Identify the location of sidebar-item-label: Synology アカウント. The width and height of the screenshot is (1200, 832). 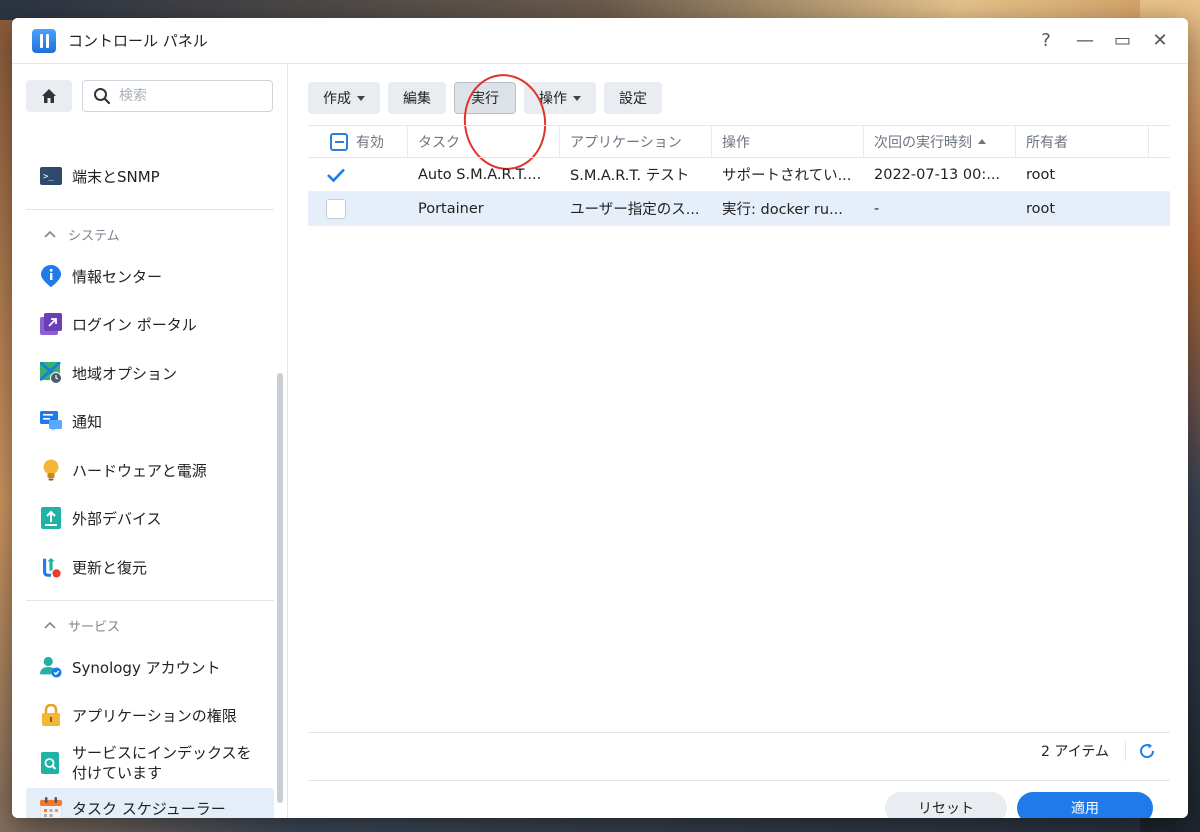
(146, 667).